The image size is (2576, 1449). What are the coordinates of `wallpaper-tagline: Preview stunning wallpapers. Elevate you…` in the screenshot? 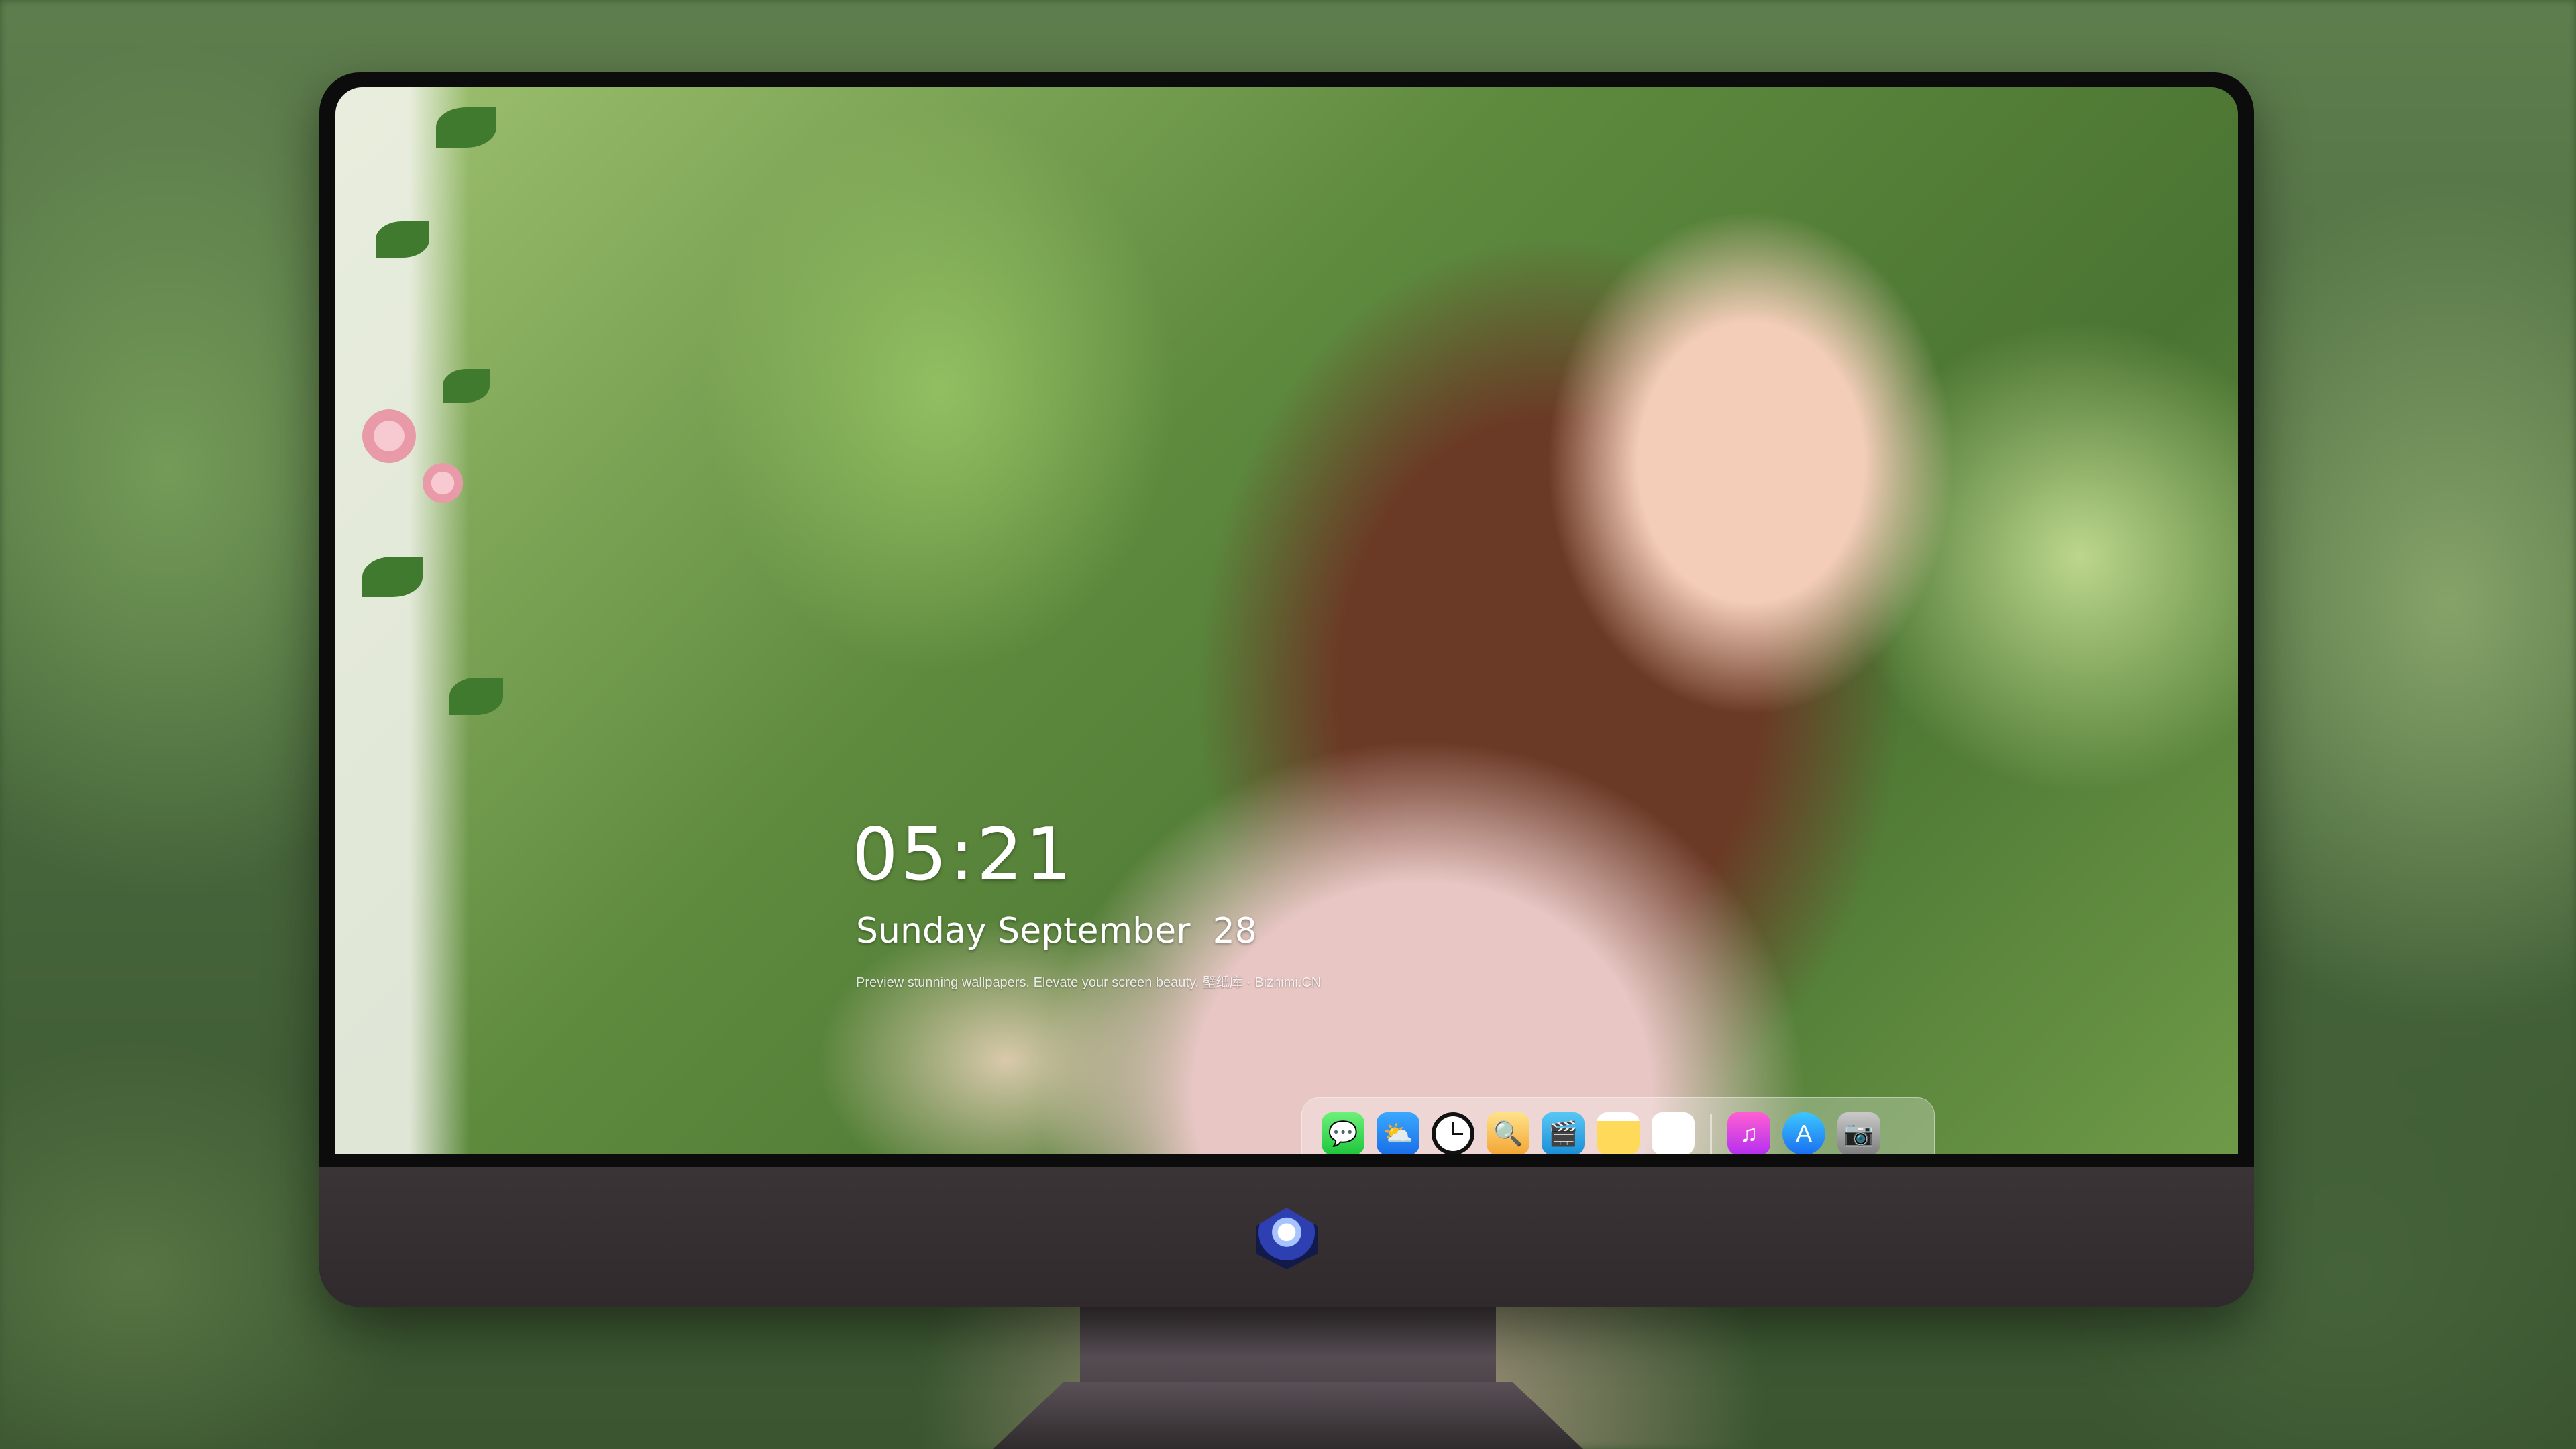 It's located at (1089, 982).